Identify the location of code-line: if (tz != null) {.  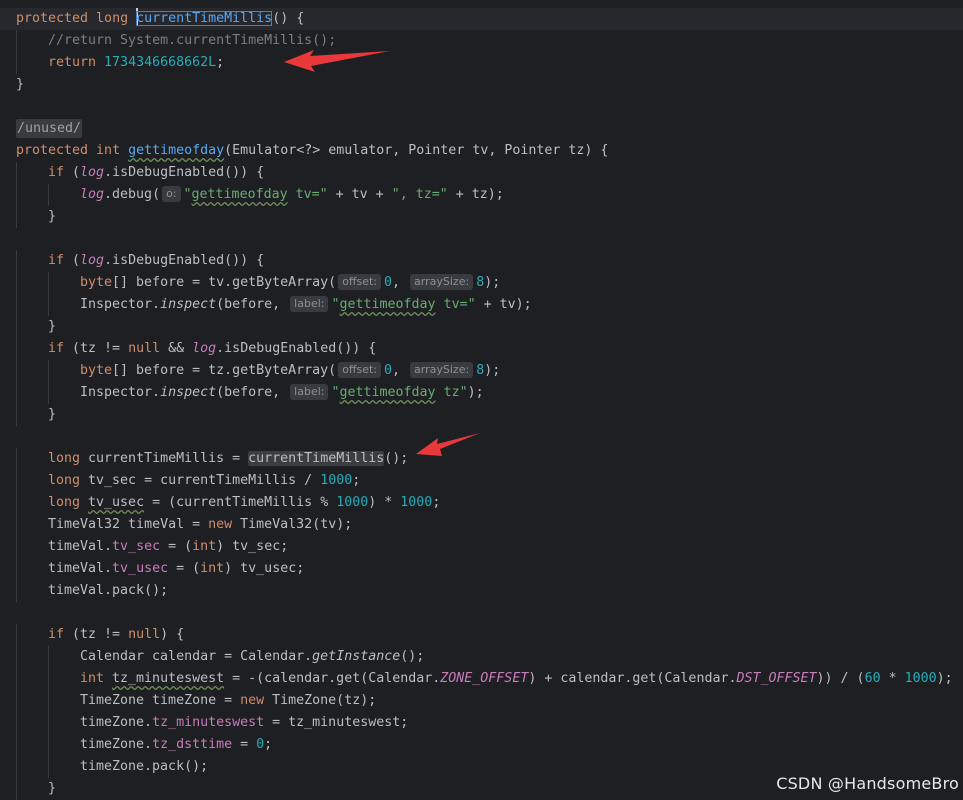
(481, 635).